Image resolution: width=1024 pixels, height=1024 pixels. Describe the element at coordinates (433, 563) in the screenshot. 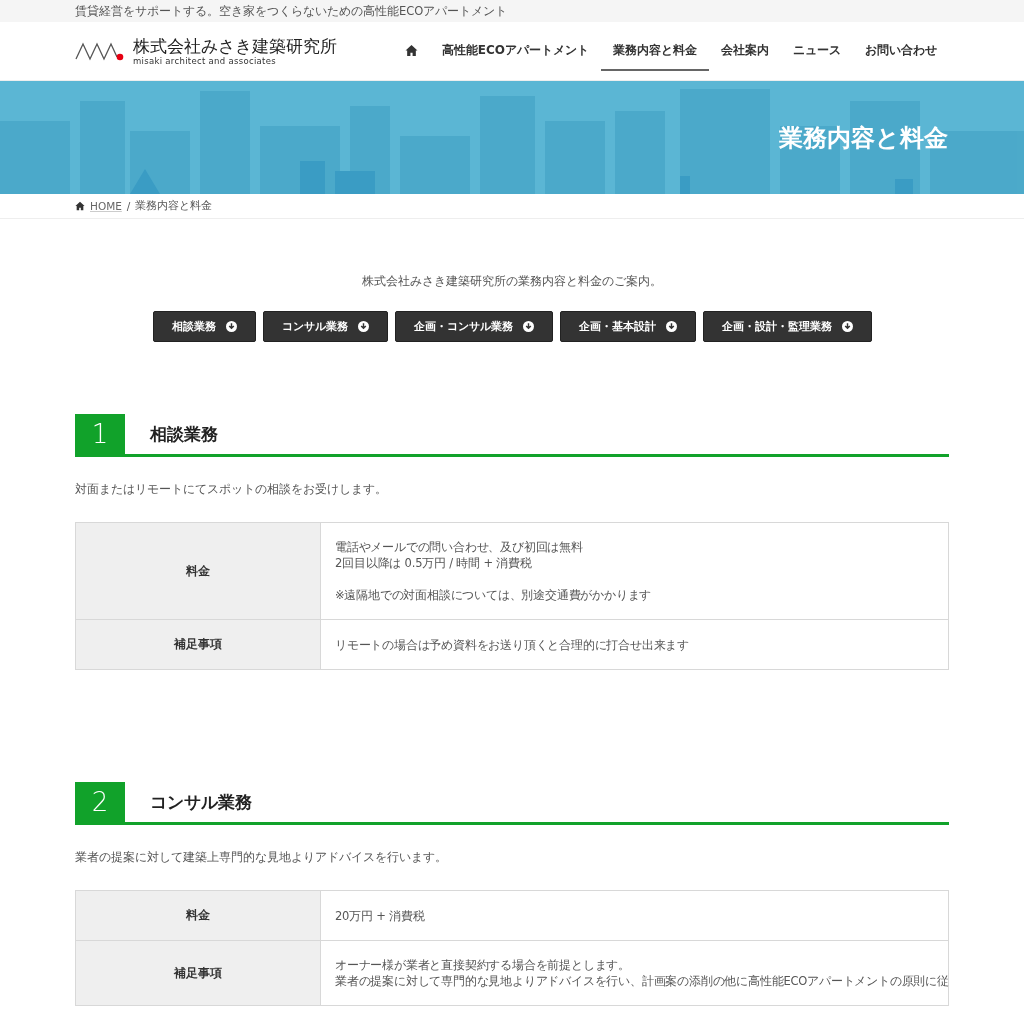

I see `cell-text-line: 2回目以降は 0.5万円 / 時間 + 消費税` at that location.